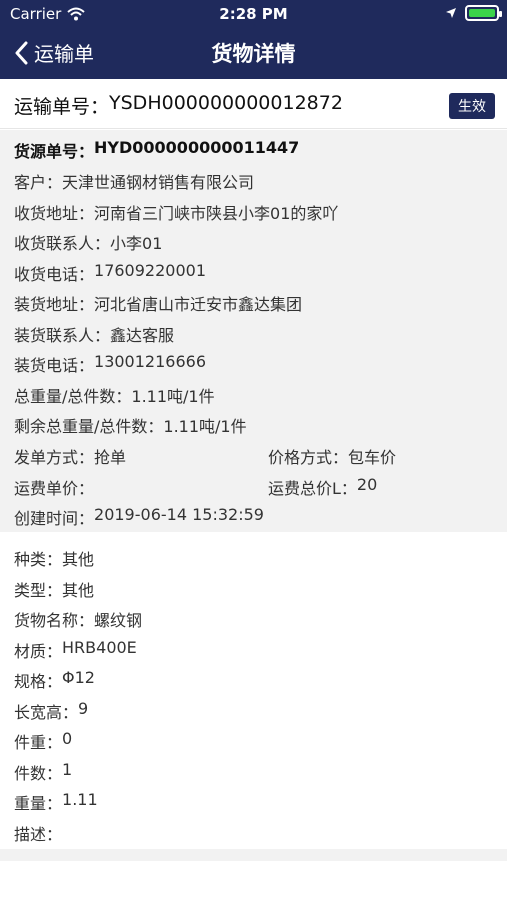 Image resolution: width=507 pixels, height=900 pixels. Describe the element at coordinates (312, 488) in the screenshot. I see `row-label: 运费总价L：` at that location.